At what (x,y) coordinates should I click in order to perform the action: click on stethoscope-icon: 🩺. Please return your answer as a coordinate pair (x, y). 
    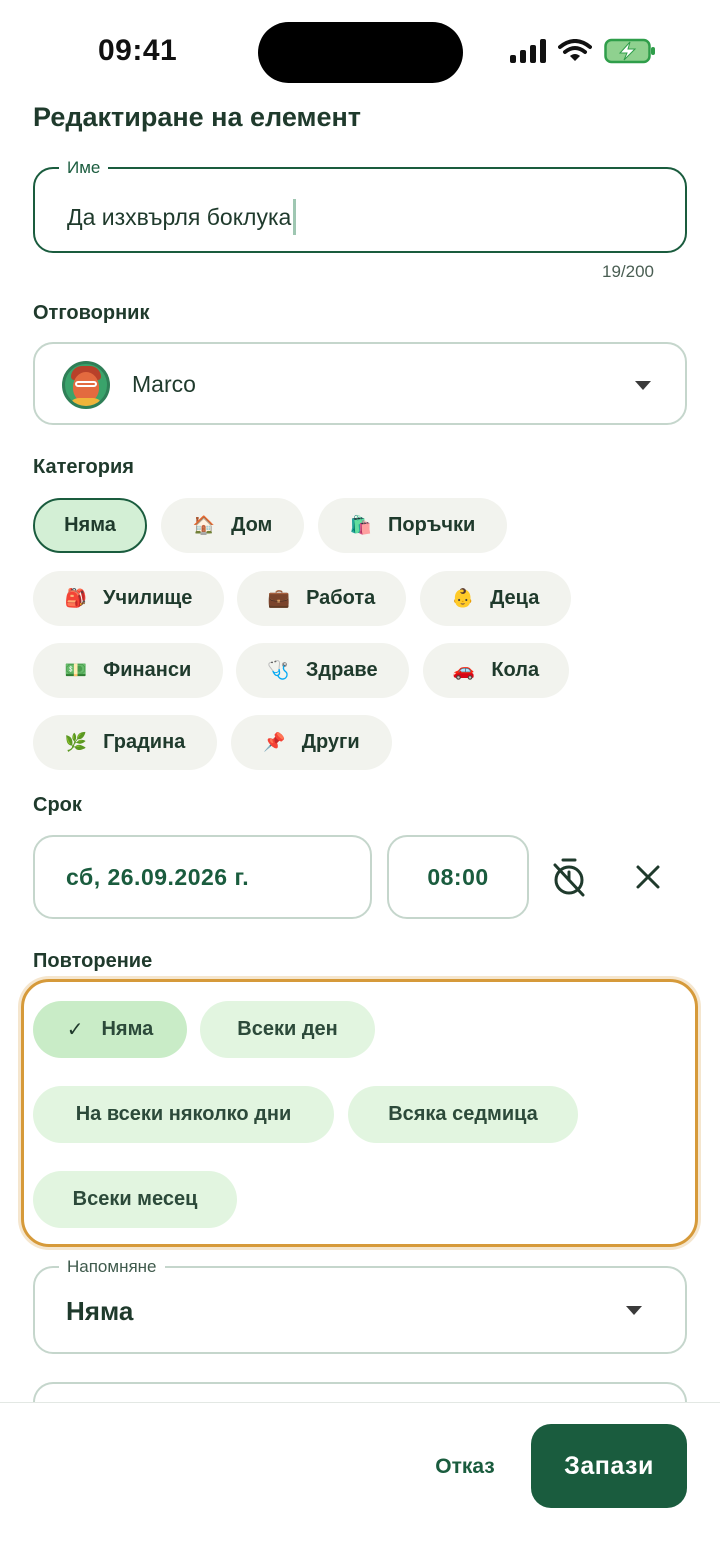
    Looking at the image, I should click on (278, 670).